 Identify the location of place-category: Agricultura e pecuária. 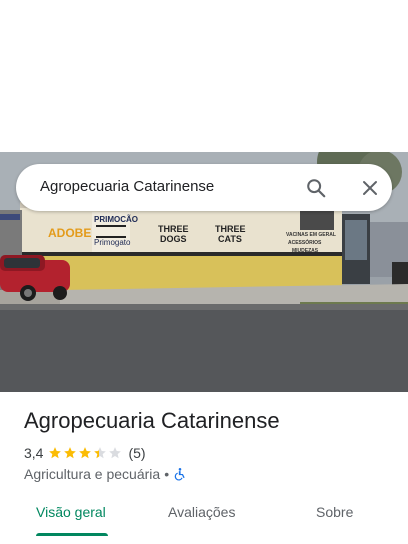
(92, 474).